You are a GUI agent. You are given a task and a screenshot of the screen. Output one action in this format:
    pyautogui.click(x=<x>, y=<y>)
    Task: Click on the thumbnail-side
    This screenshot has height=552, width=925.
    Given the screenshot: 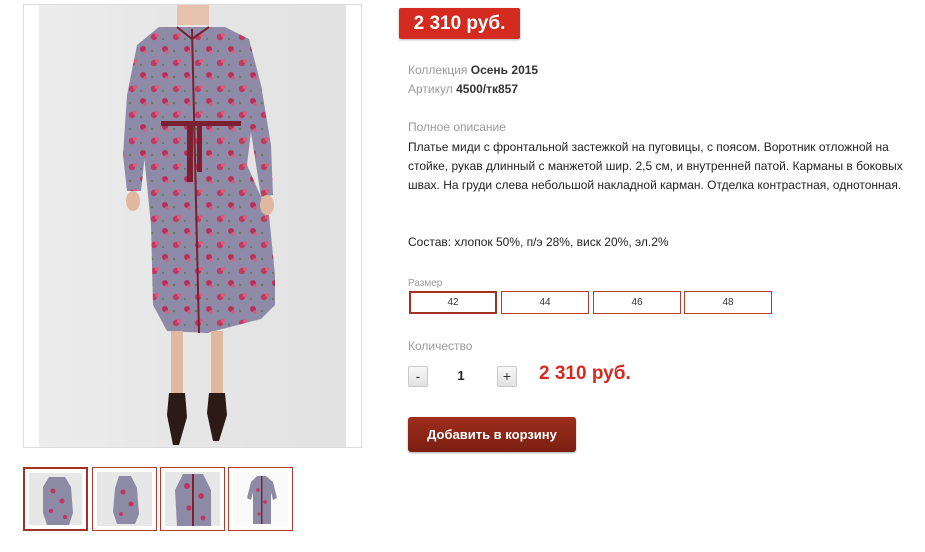 What is the action you would take?
    pyautogui.click(x=124, y=499)
    